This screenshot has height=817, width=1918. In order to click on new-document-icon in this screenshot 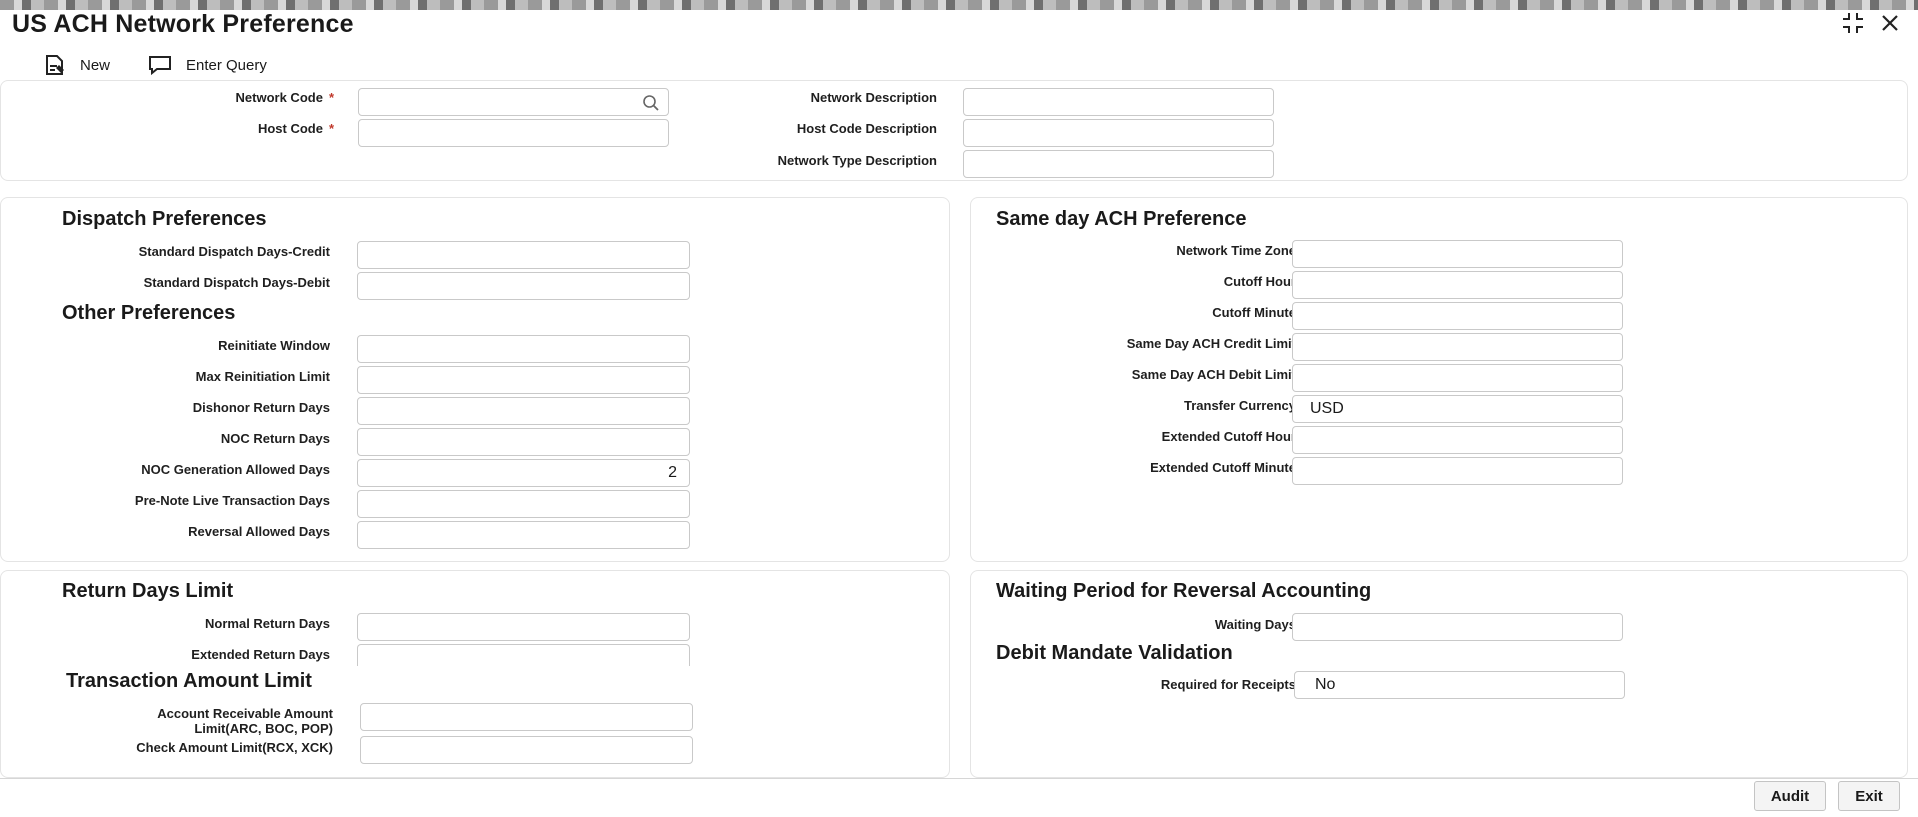, I will do `click(55, 65)`.